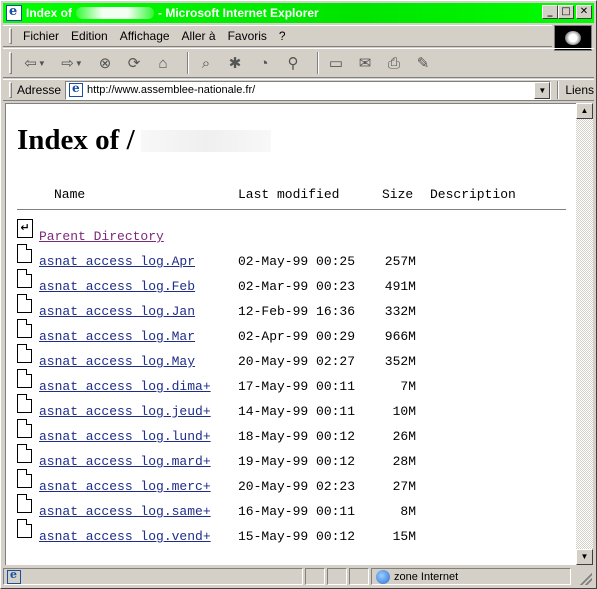  What do you see at coordinates (383, 576) in the screenshot?
I see `globe-icon` at bounding box center [383, 576].